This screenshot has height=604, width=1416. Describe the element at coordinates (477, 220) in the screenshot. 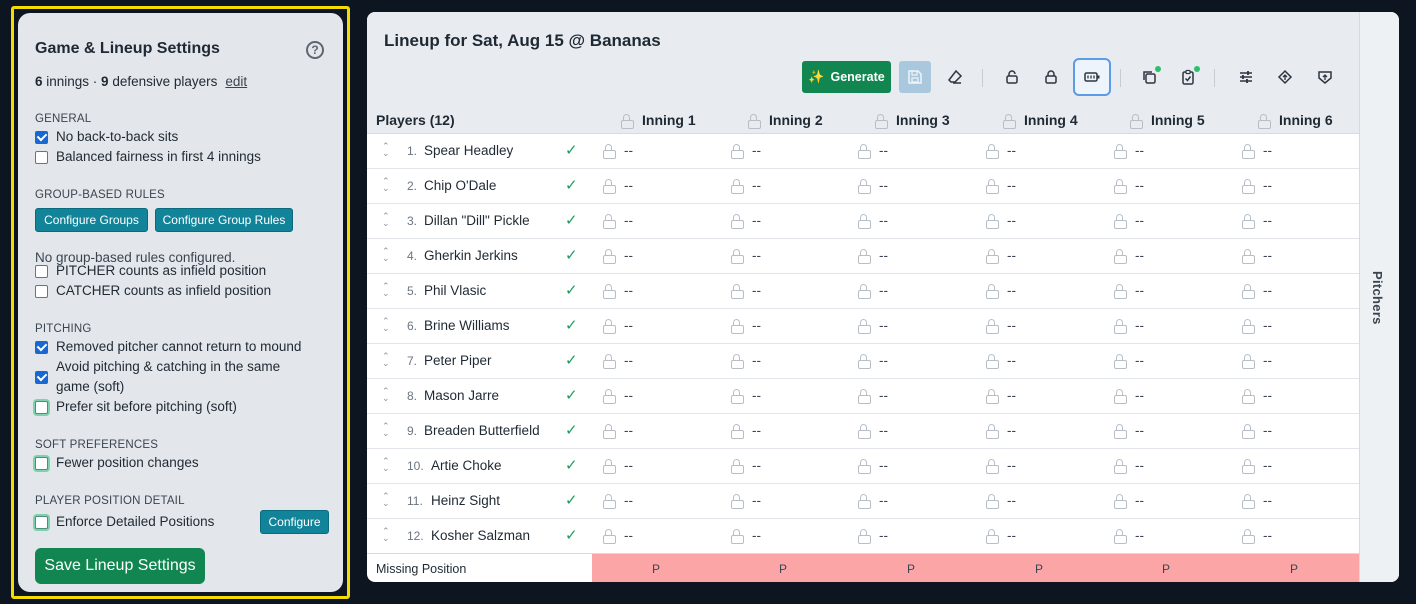

I see `player-name: Dillan "Dill" Pickle` at that location.